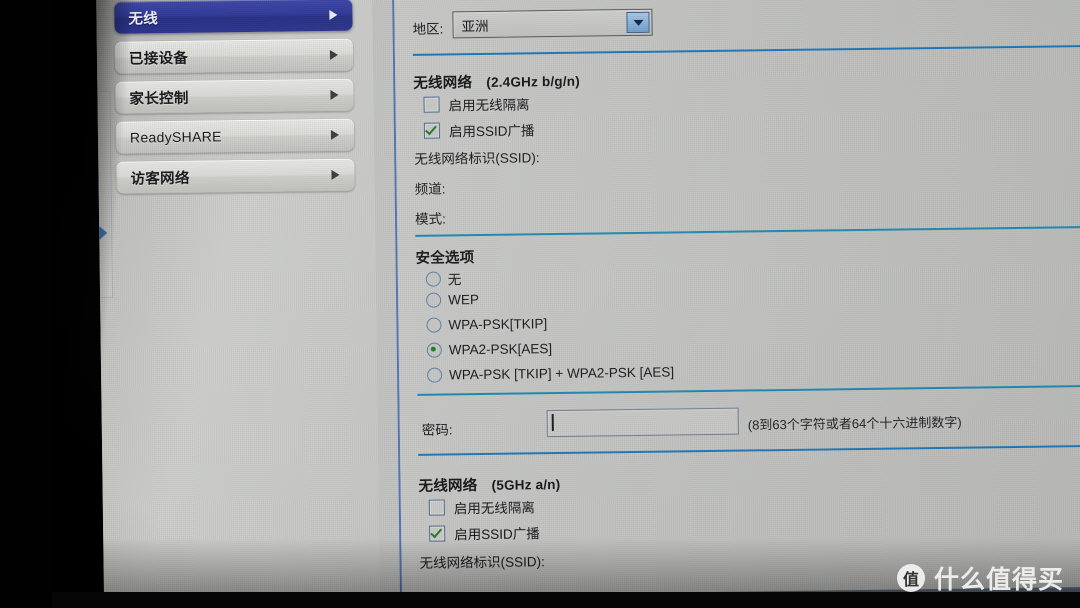 This screenshot has height=608, width=1080. I want to click on security-option-wpa2-psk-aes: WPA2-PSK[AES], so click(489, 349).